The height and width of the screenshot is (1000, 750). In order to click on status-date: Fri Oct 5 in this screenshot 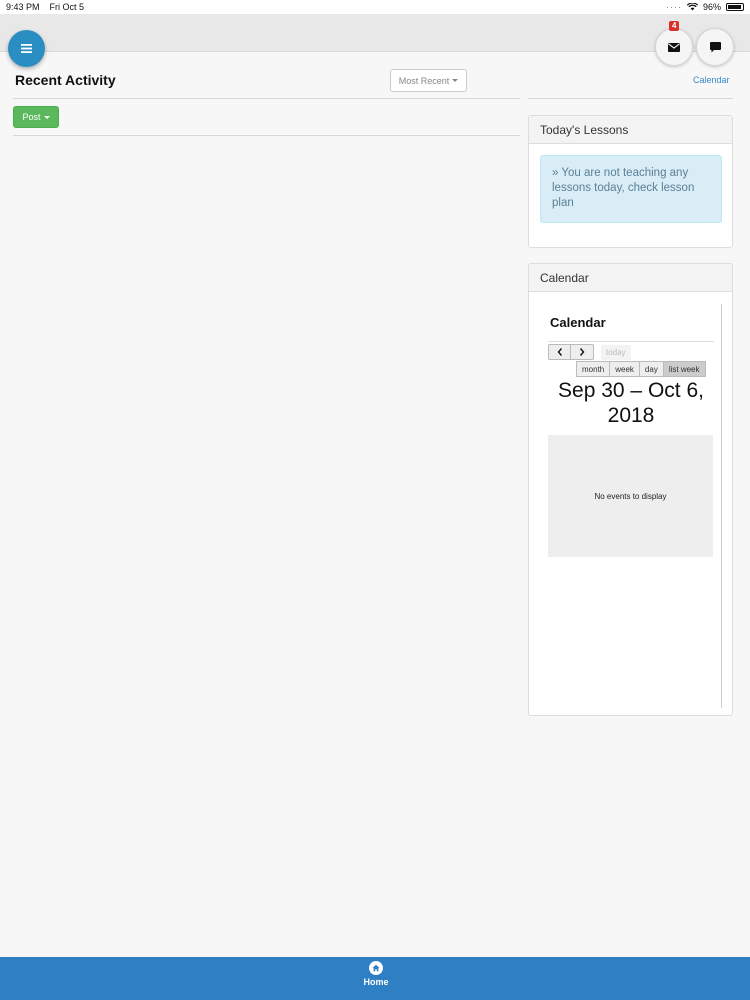, I will do `click(67, 7)`.